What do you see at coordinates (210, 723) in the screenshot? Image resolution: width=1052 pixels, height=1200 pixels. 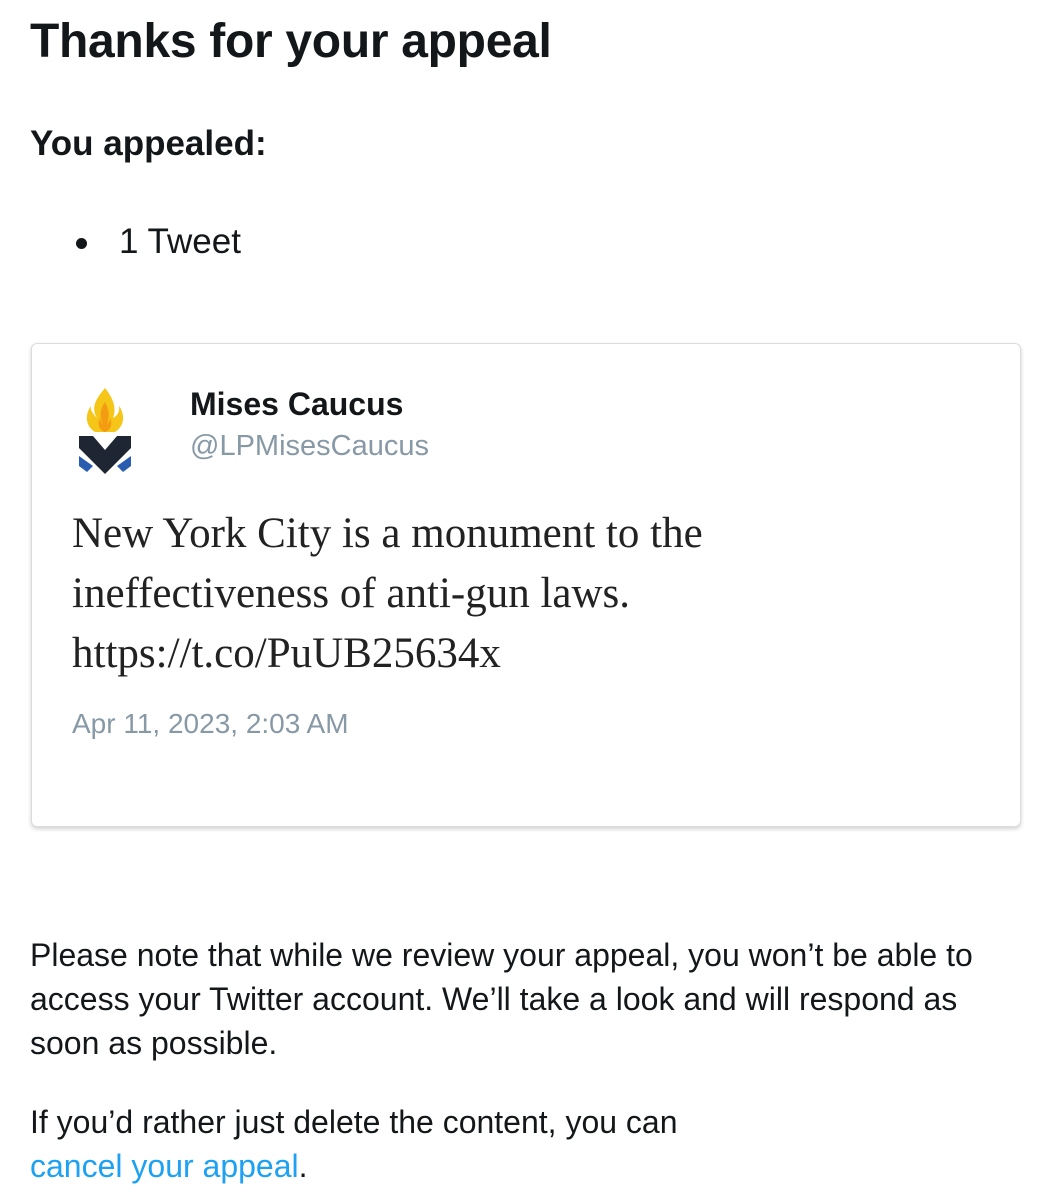 I see `tweet-timestamp: Apr 11, 2023, 2:03 AM` at bounding box center [210, 723].